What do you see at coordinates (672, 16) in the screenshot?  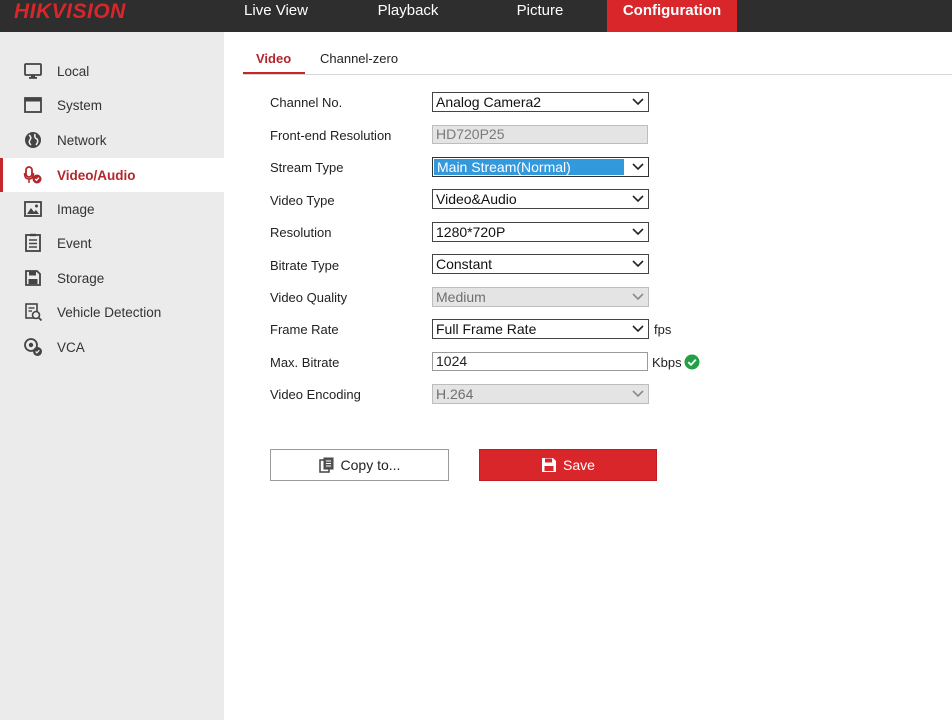 I see `nav-configuration: Configuration` at bounding box center [672, 16].